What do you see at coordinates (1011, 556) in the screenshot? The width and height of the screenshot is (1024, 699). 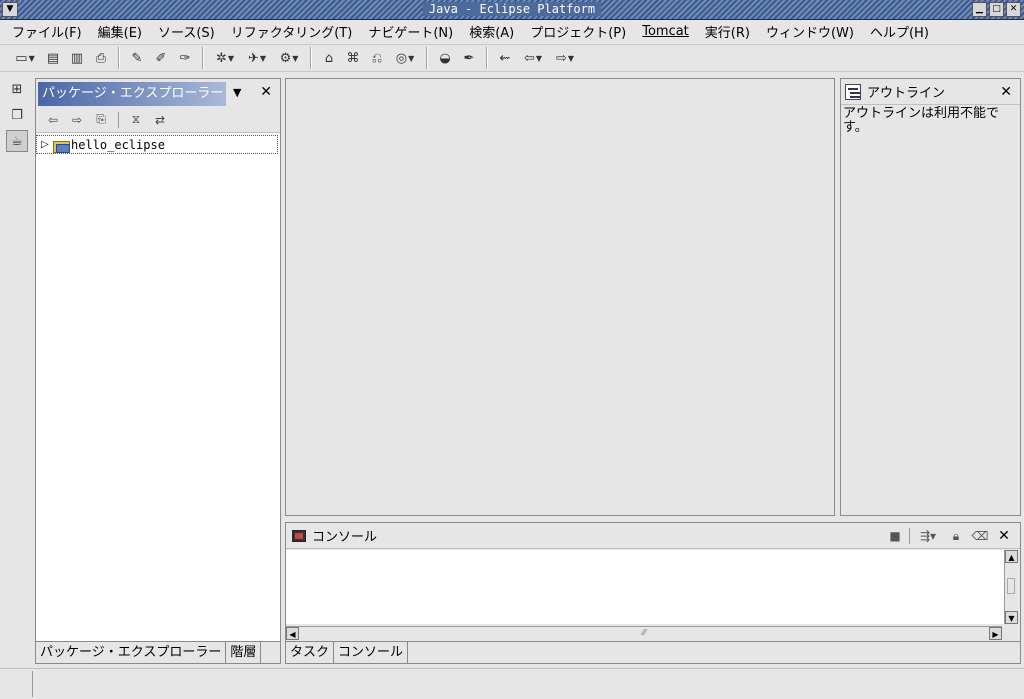 I see `scroll-up-icon: ▲` at bounding box center [1011, 556].